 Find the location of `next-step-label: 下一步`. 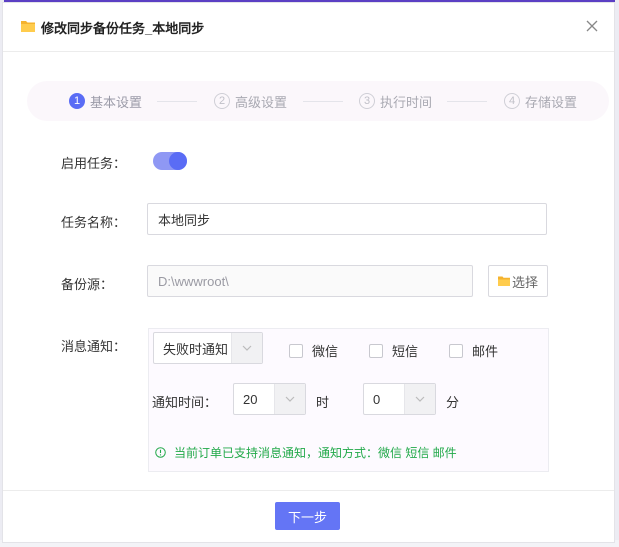

next-step-label: 下一步 is located at coordinates (307, 517).